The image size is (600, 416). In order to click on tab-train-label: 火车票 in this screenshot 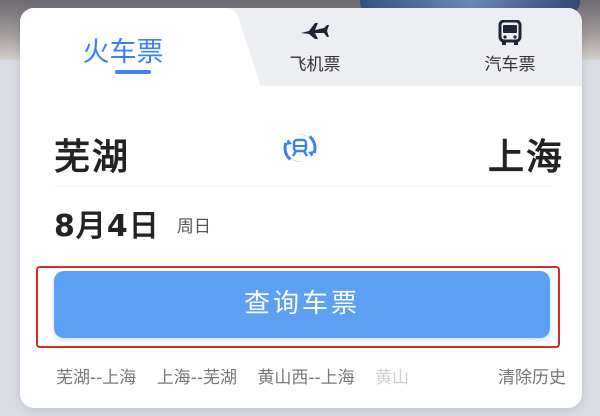, I will do `click(123, 52)`.